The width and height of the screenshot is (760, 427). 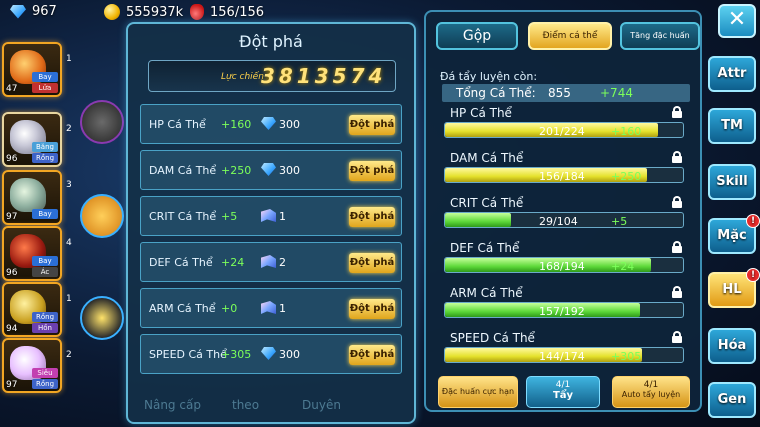 What do you see at coordinates (732, 126) in the screenshot?
I see `side-tab-tm: TM` at bounding box center [732, 126].